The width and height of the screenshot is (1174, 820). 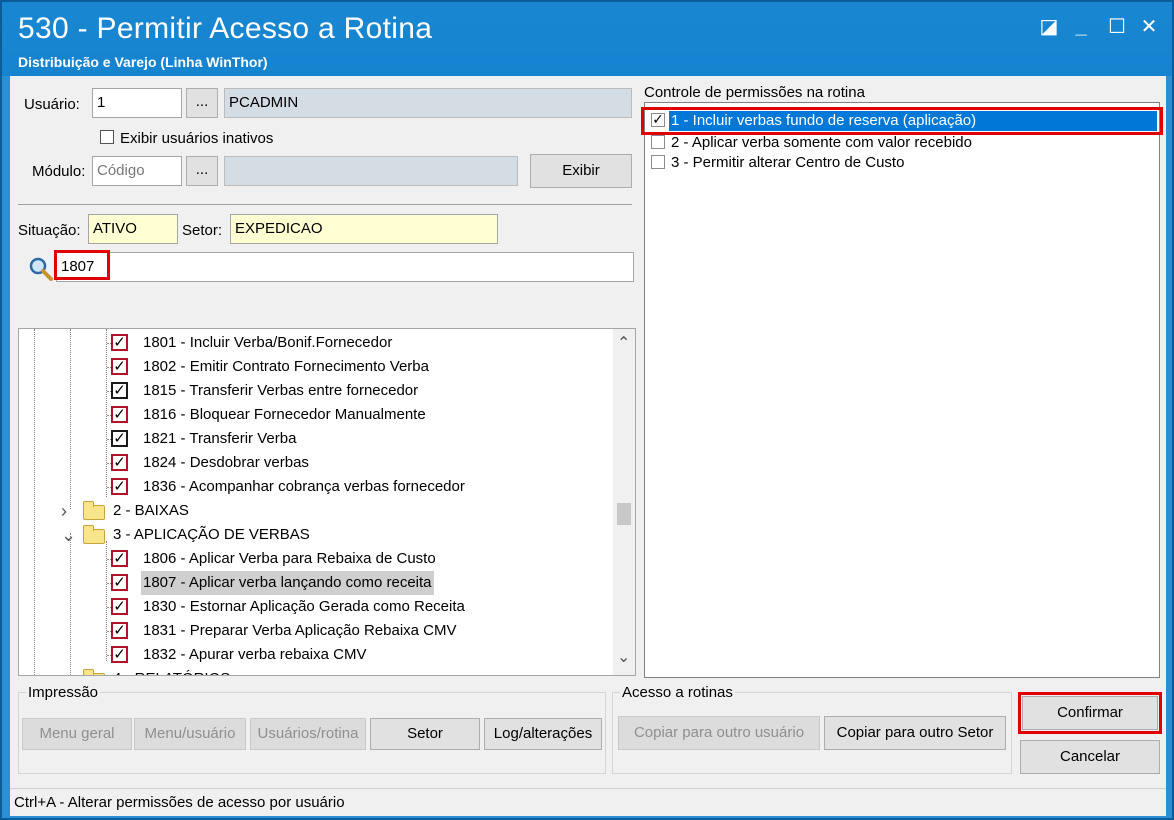 I want to click on usuario-name-field: PCADMIN, so click(x=428, y=103).